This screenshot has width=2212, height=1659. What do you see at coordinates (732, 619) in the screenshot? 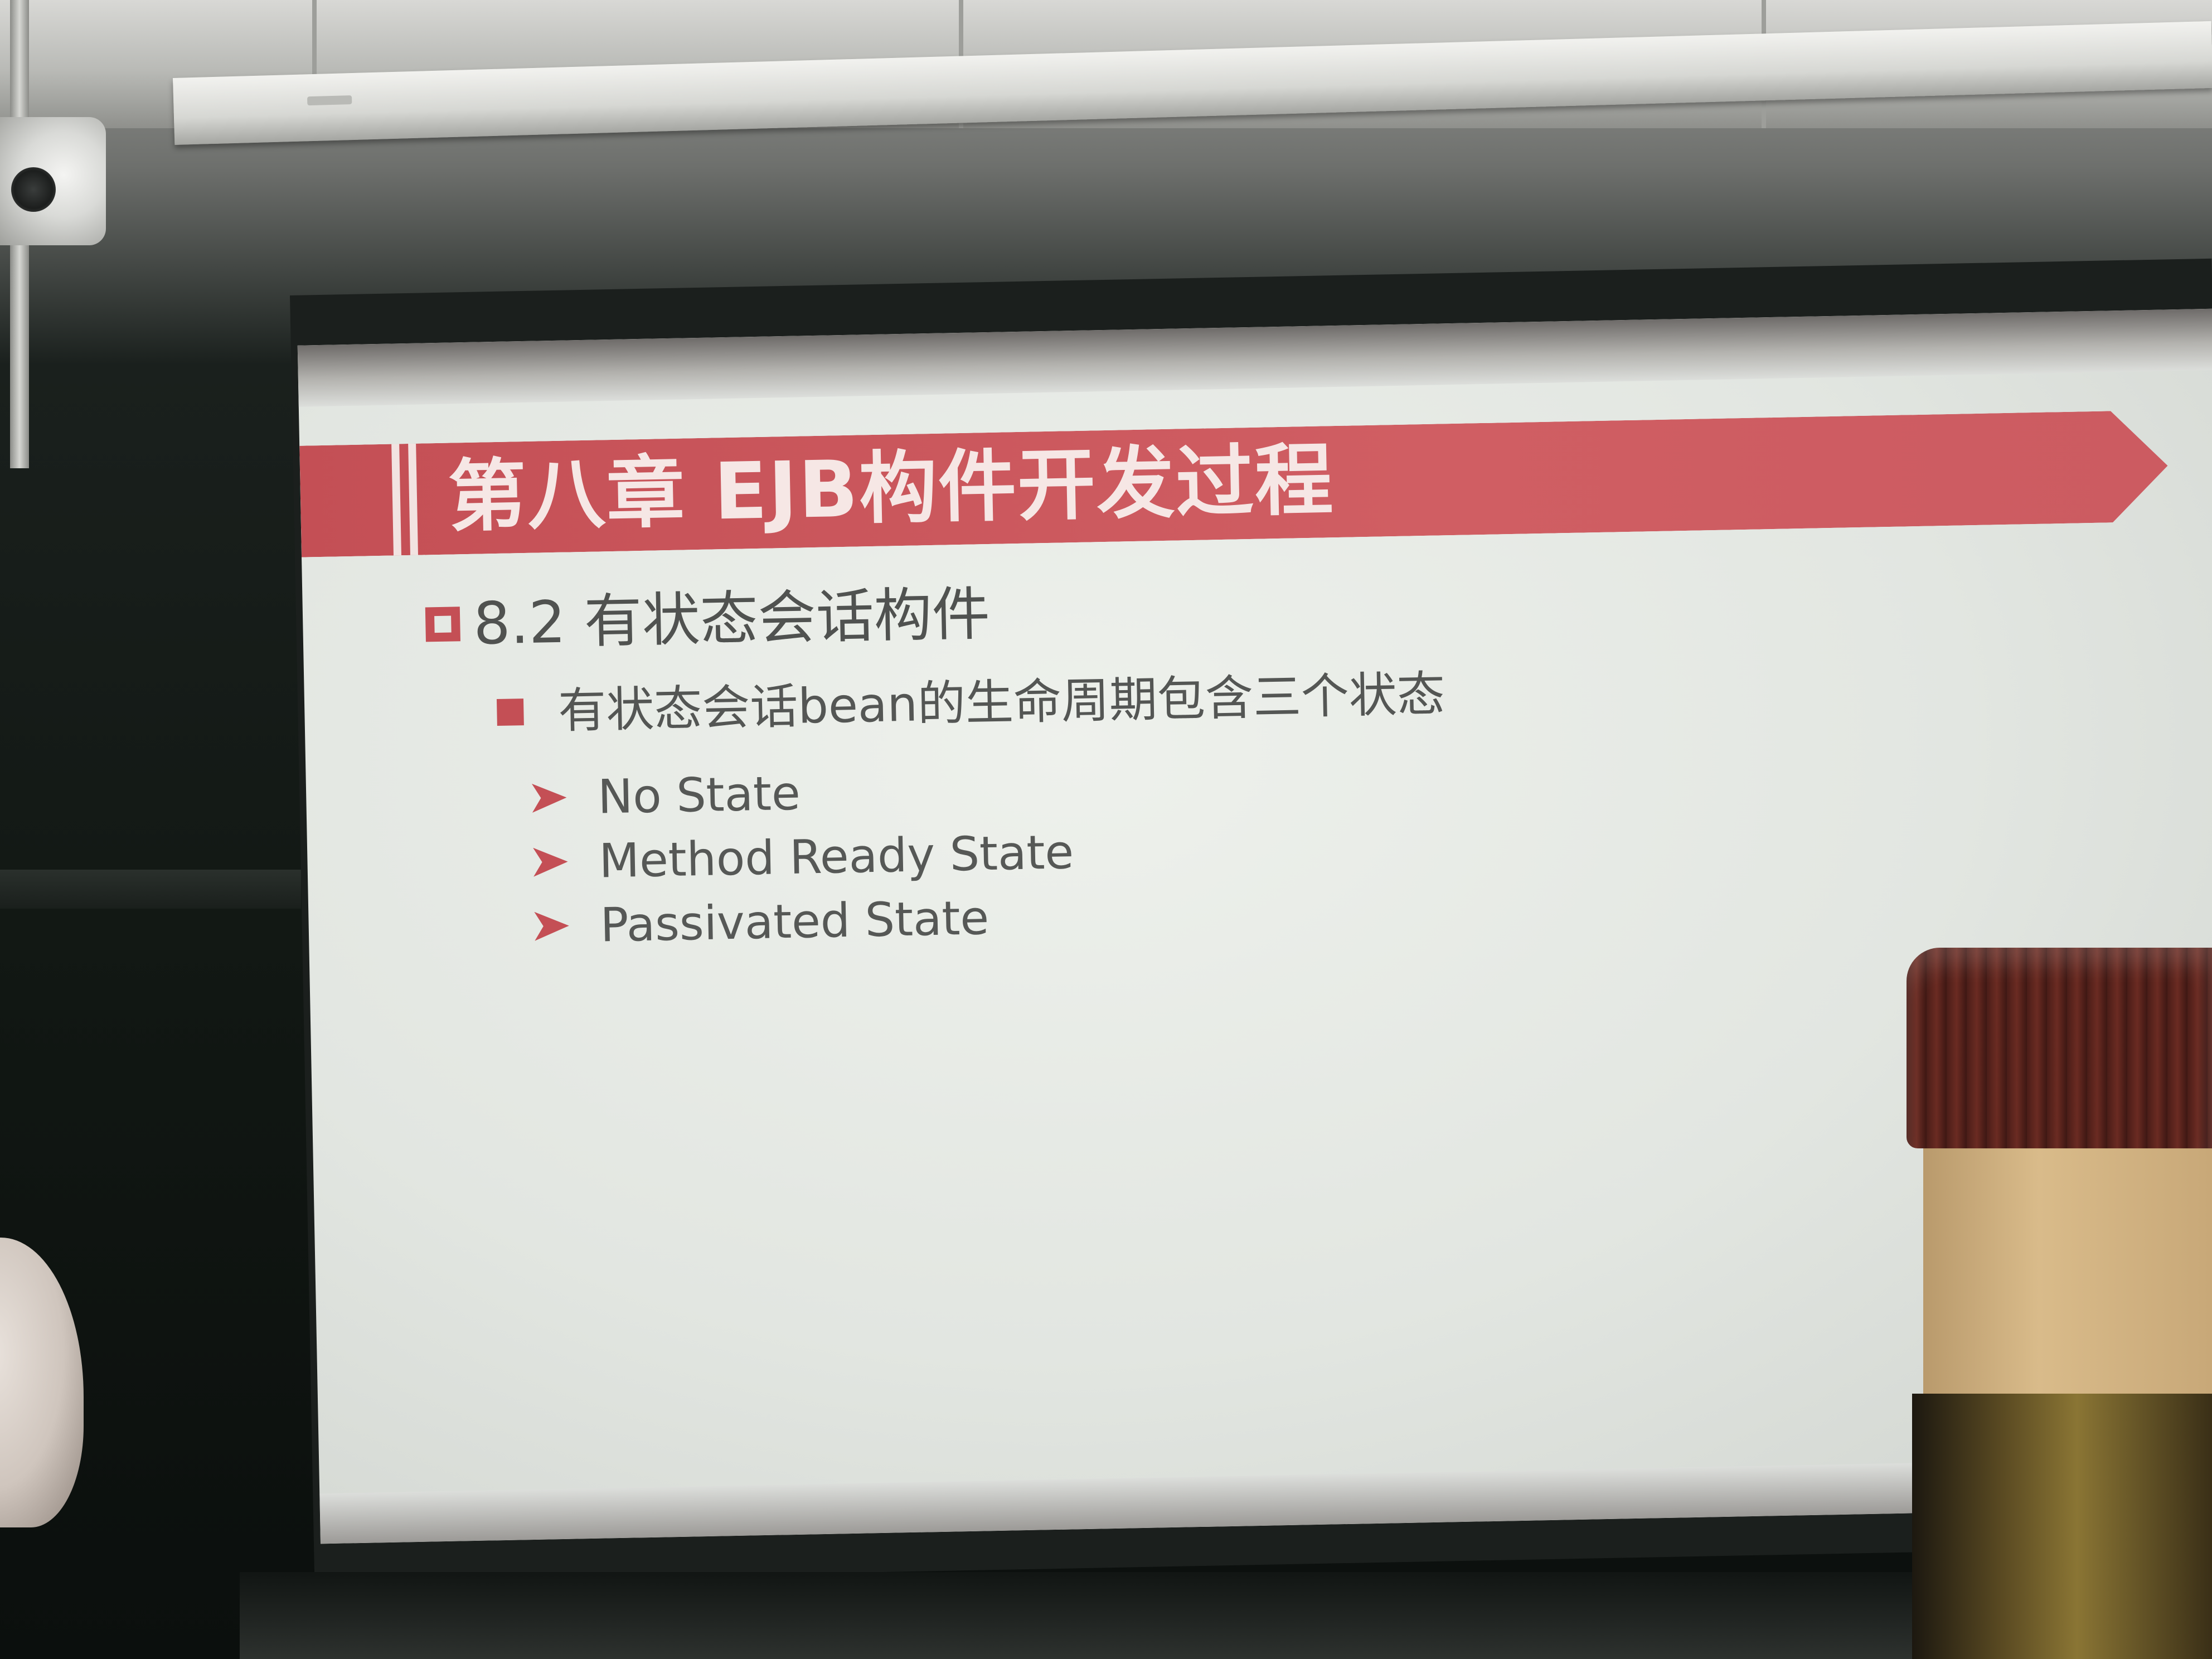
I see `section-heading-text: 8.2 有状态会话构件` at bounding box center [732, 619].